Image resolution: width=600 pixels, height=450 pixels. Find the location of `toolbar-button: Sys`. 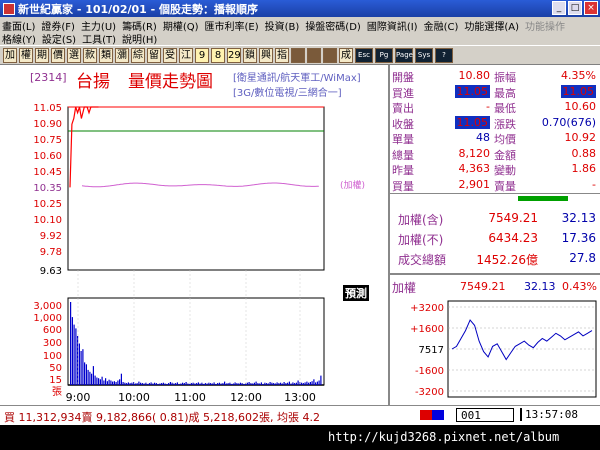

toolbar-button: Sys is located at coordinates (424, 55).